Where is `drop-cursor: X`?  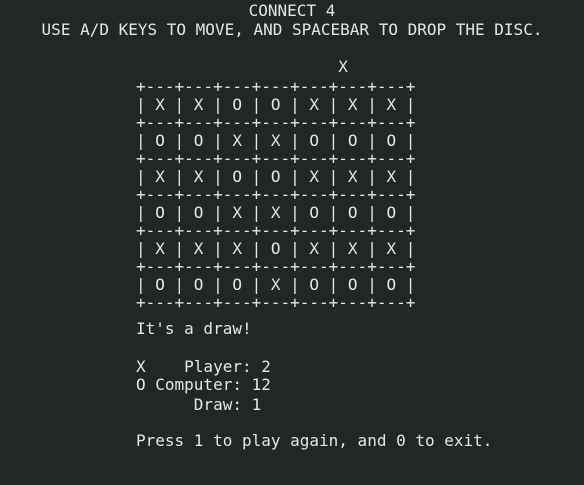
drop-cursor: X is located at coordinates (242, 66).